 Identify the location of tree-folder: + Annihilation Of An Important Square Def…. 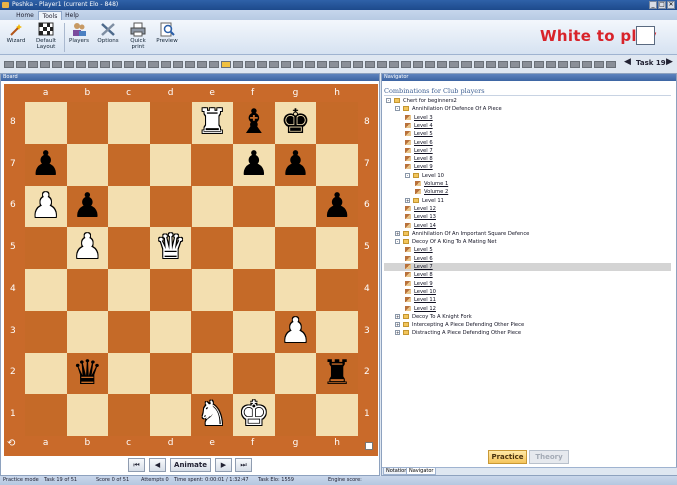
(462, 234).